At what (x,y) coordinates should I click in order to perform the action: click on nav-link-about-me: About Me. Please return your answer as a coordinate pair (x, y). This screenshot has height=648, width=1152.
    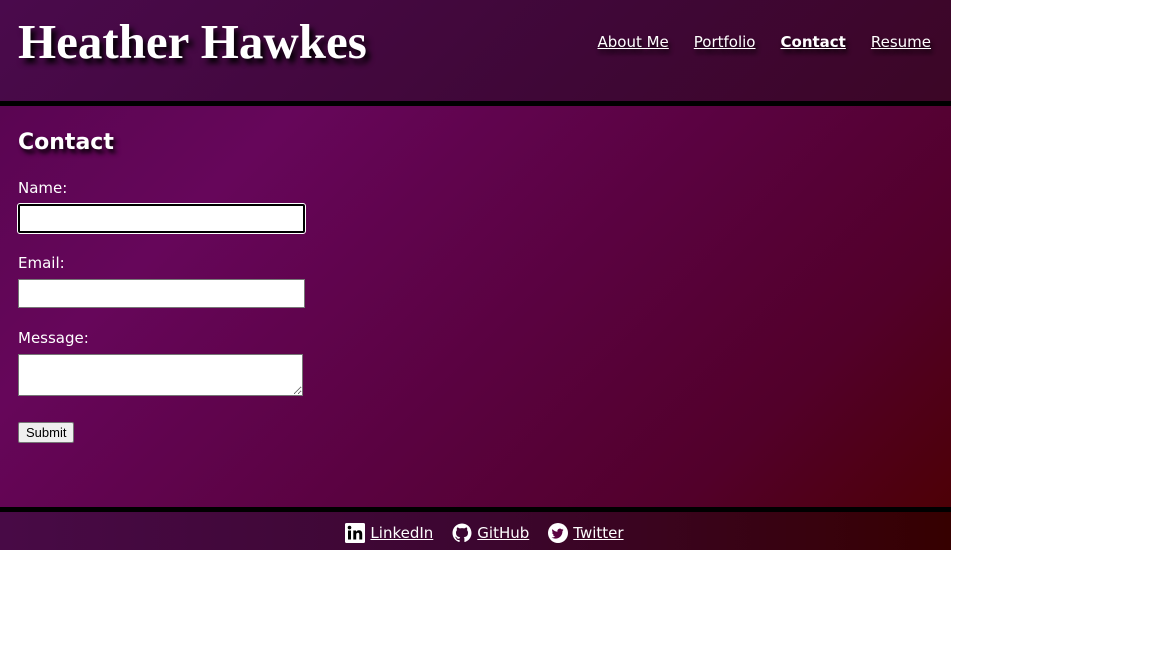
    Looking at the image, I should click on (632, 42).